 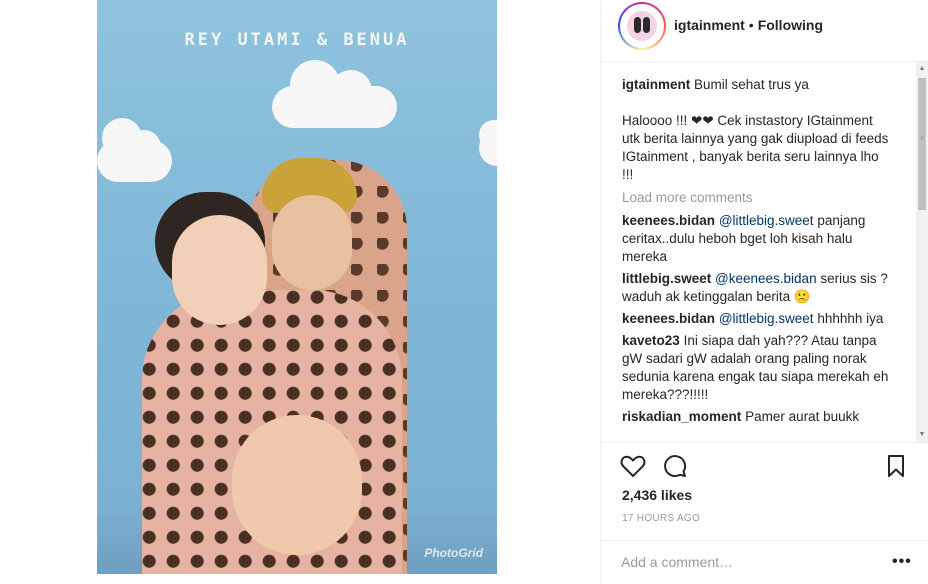 I want to click on avatar-image, so click(x=642, y=26).